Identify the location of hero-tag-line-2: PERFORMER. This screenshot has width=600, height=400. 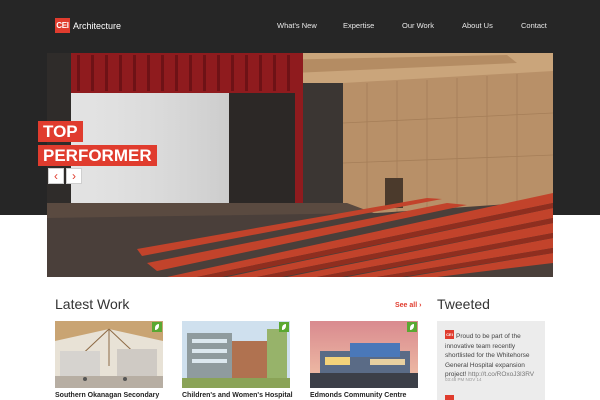
(97, 155).